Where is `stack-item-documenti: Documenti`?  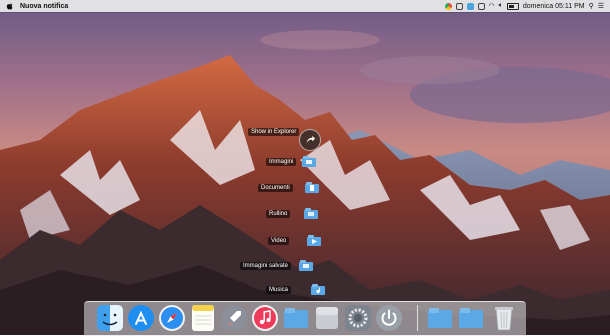 stack-item-documenti: Documenti is located at coordinates (288, 187).